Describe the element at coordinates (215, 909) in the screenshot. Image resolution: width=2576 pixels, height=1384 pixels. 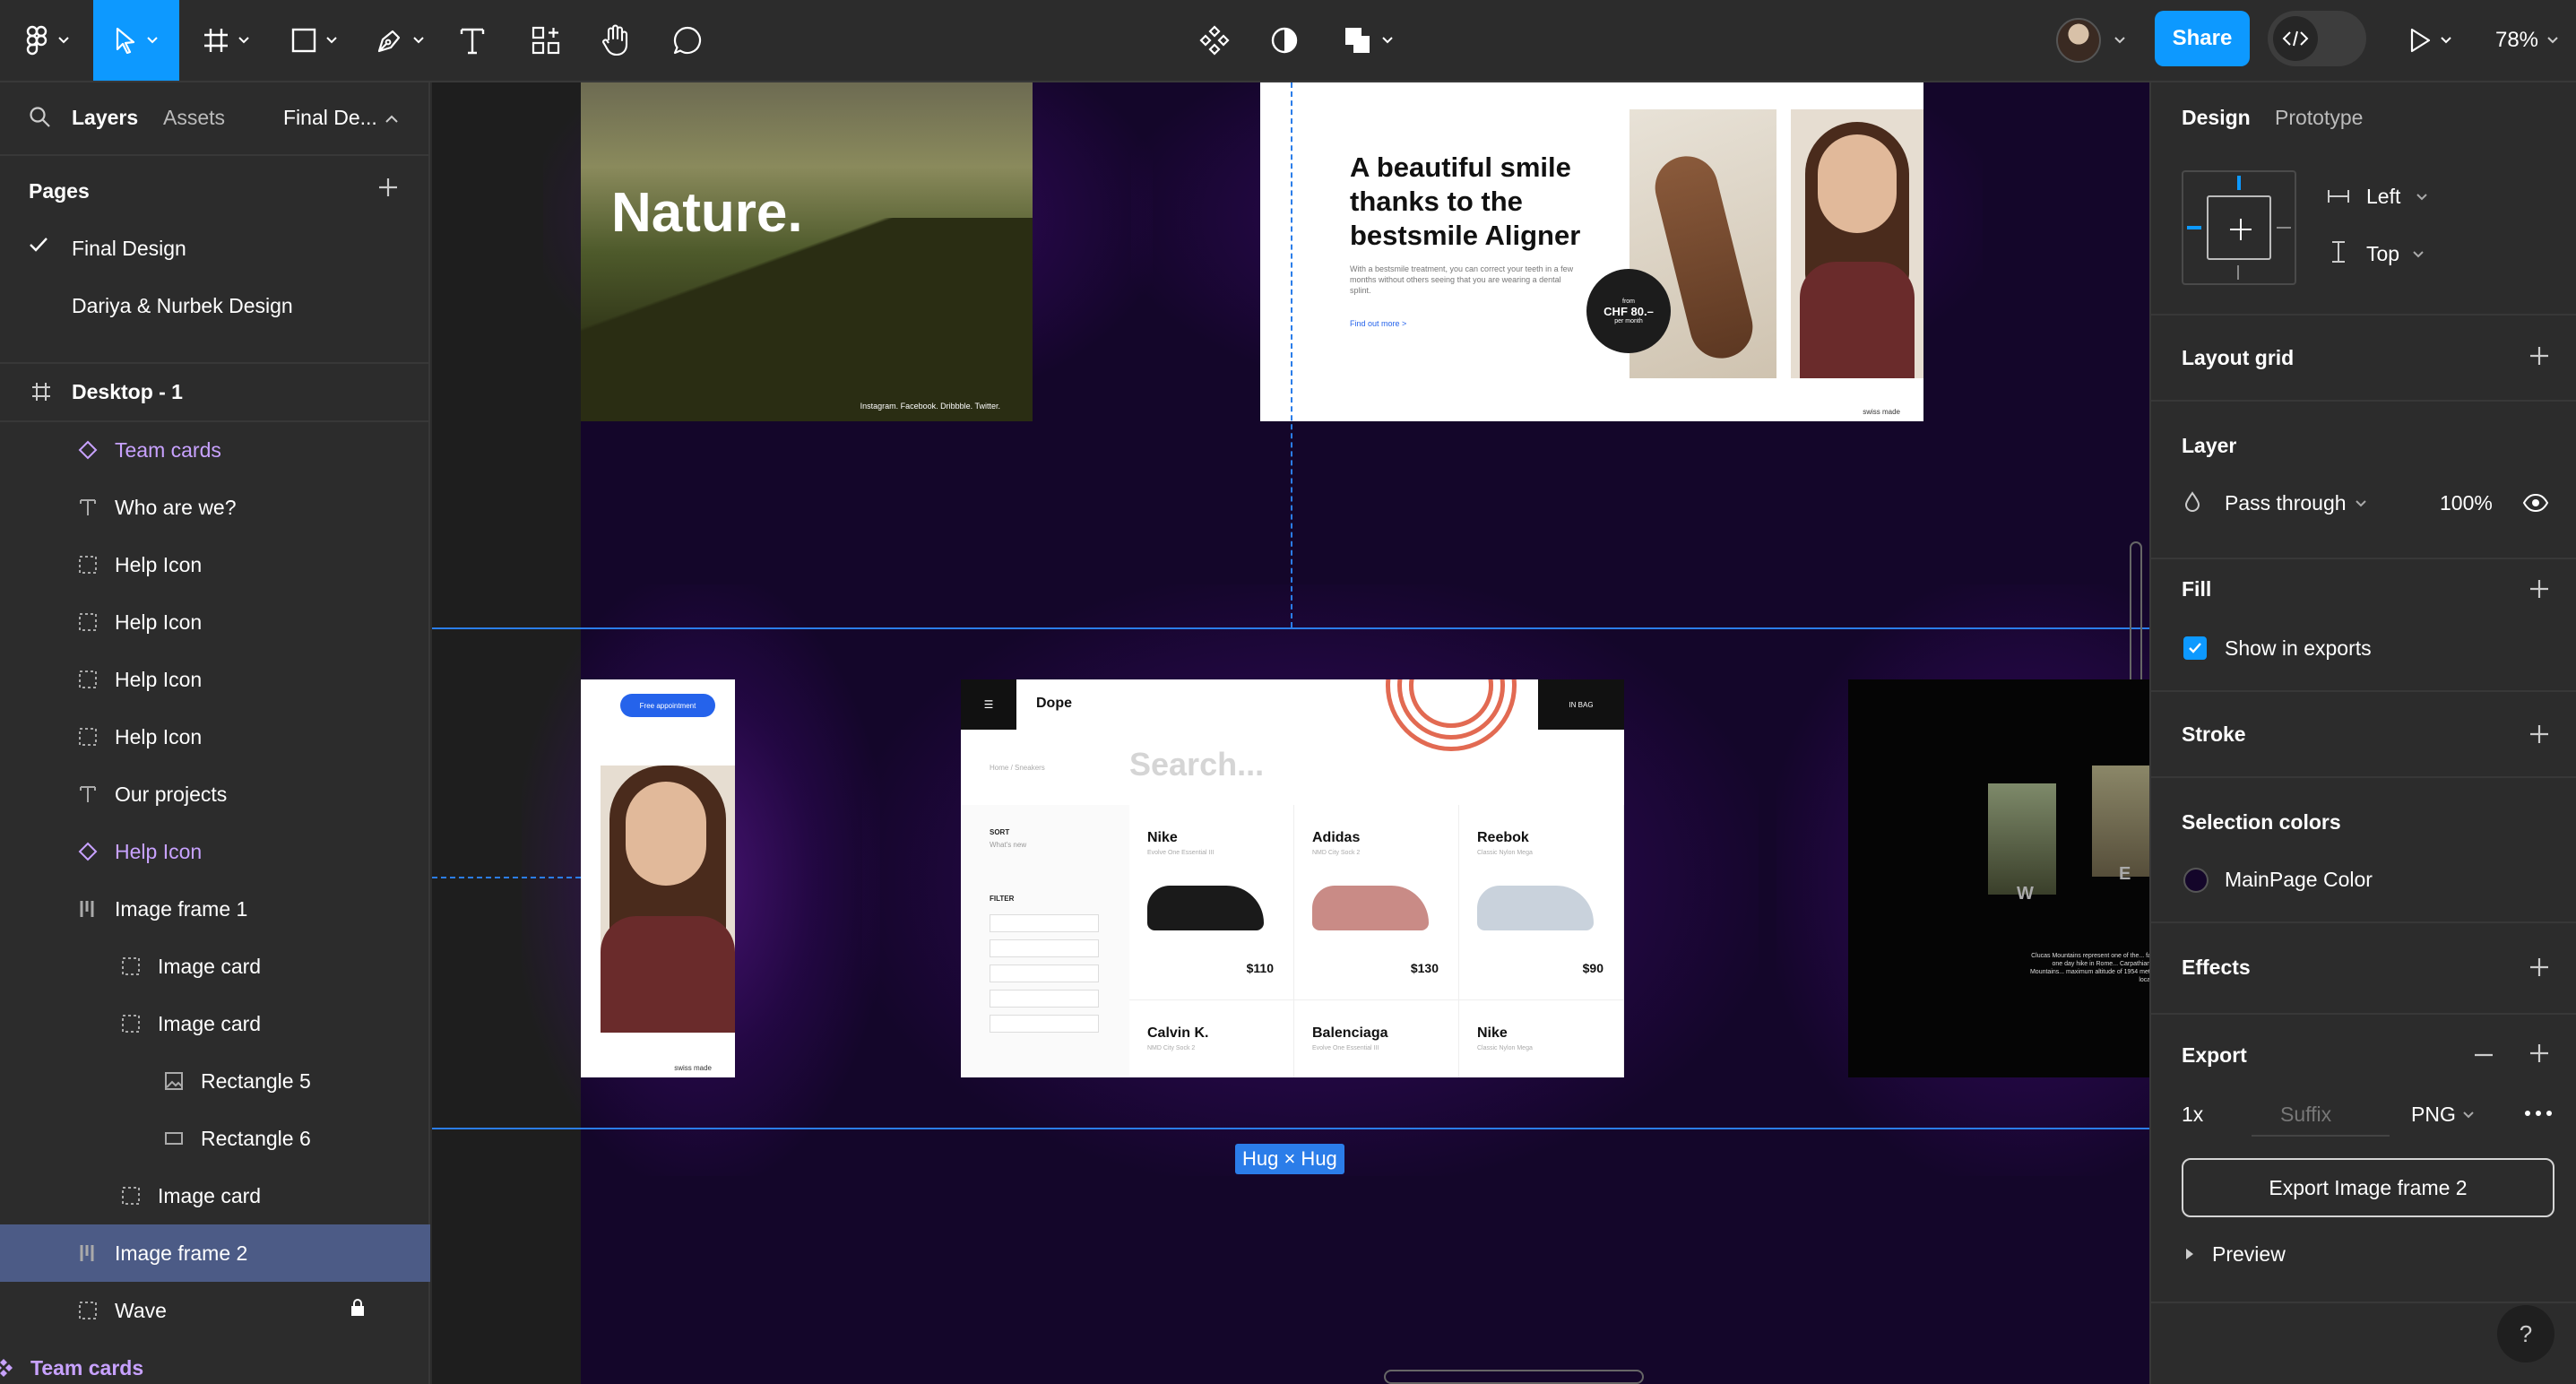
I see `layer-row: Image frame 1` at that location.